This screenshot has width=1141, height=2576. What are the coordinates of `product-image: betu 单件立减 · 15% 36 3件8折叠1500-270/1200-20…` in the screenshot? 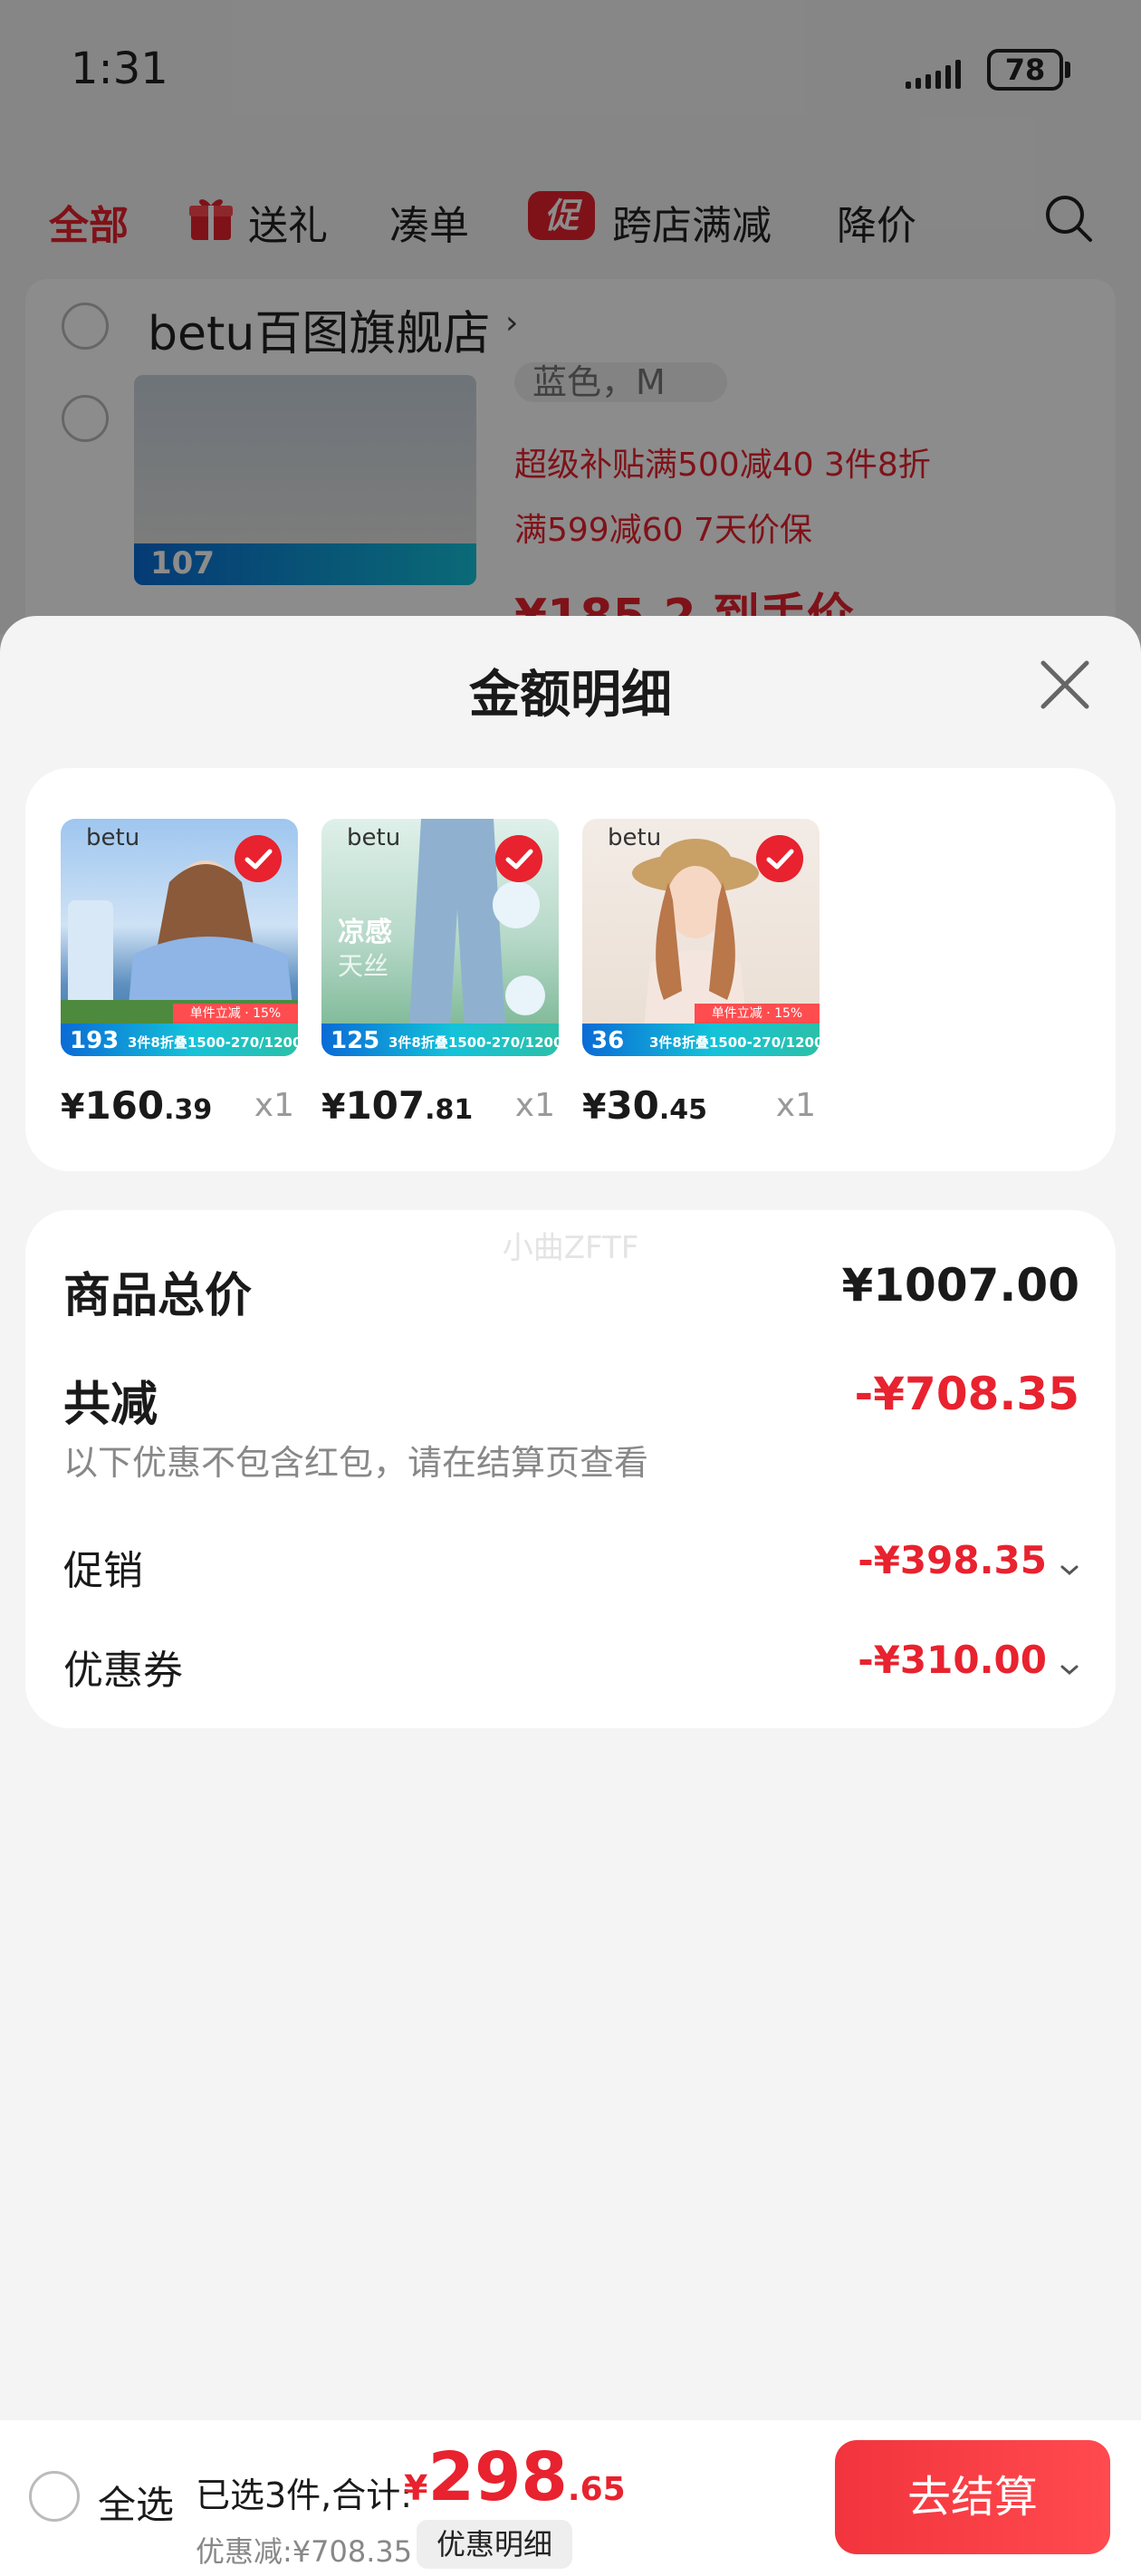 It's located at (701, 937).